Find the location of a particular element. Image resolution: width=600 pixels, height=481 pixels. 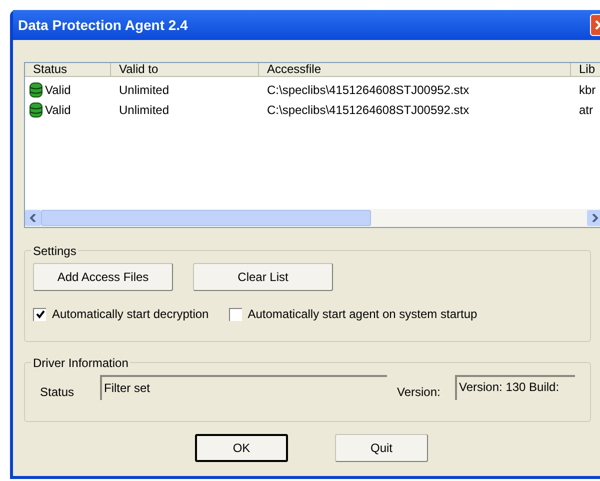

version-field: Version: 130 Build: is located at coordinates (515, 387).